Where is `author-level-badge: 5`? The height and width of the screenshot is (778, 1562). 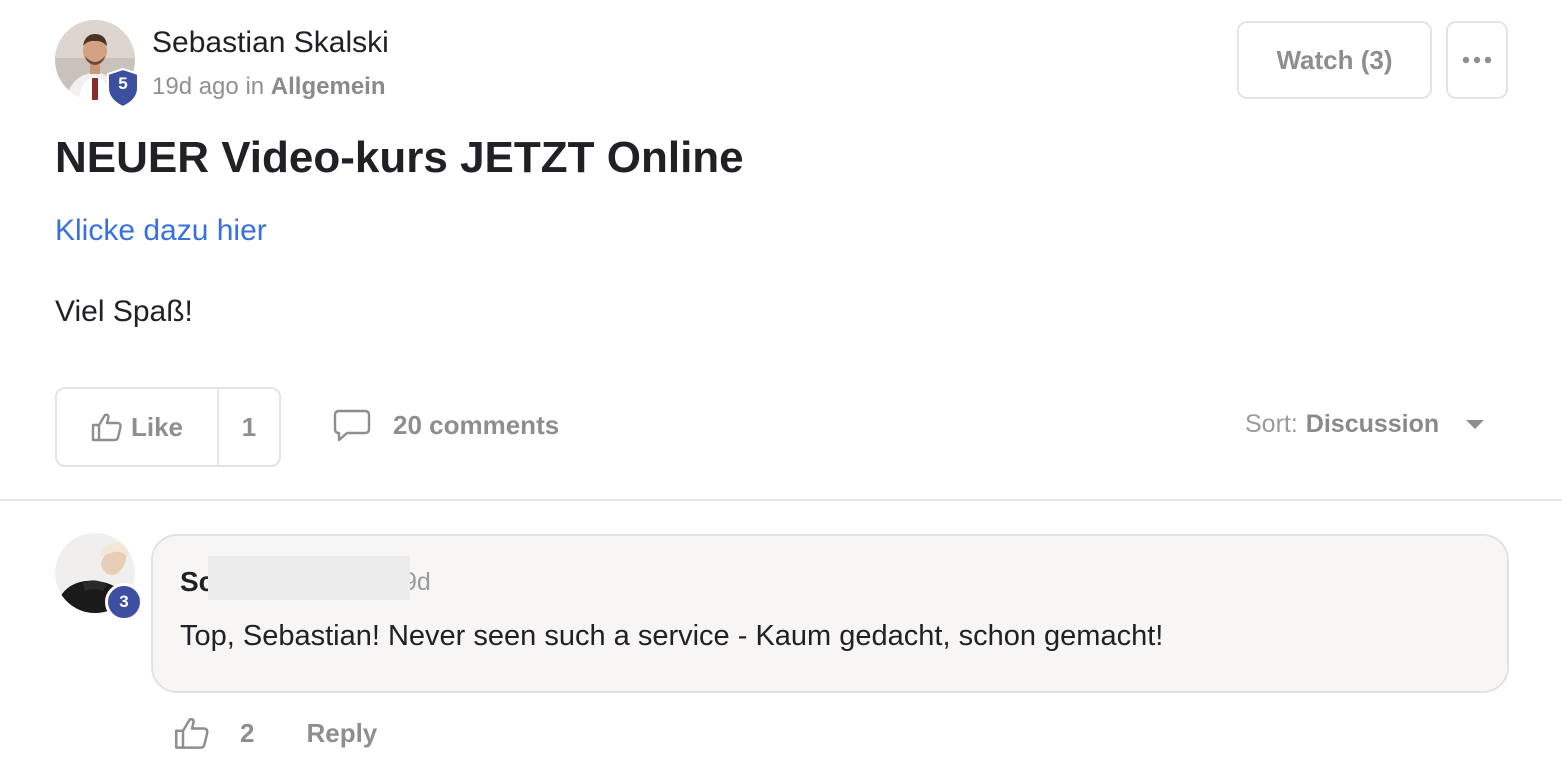 author-level-badge: 5 is located at coordinates (123, 88).